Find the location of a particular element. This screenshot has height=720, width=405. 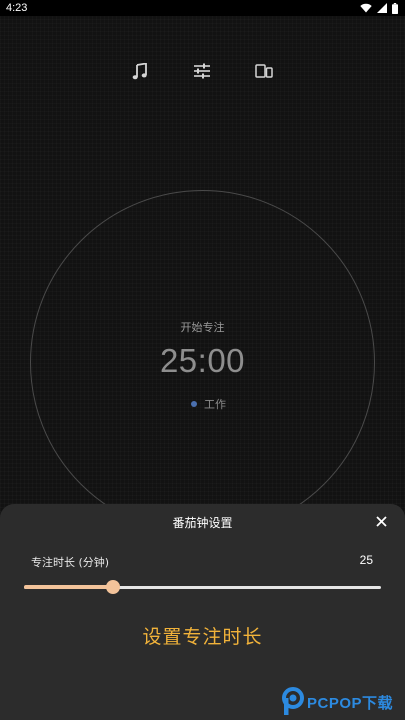

music-note-icon is located at coordinates (140, 71).